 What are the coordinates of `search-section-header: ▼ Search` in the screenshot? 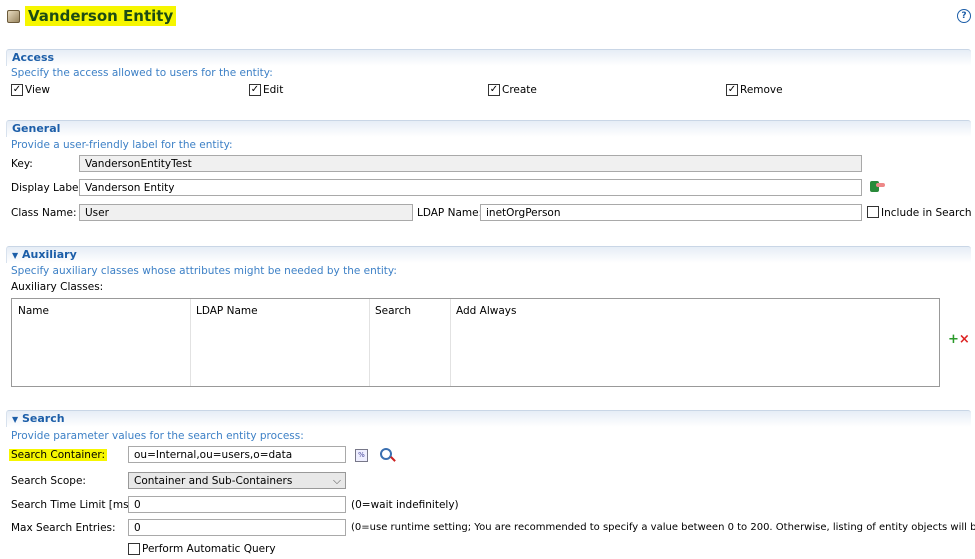 It's located at (488, 418).